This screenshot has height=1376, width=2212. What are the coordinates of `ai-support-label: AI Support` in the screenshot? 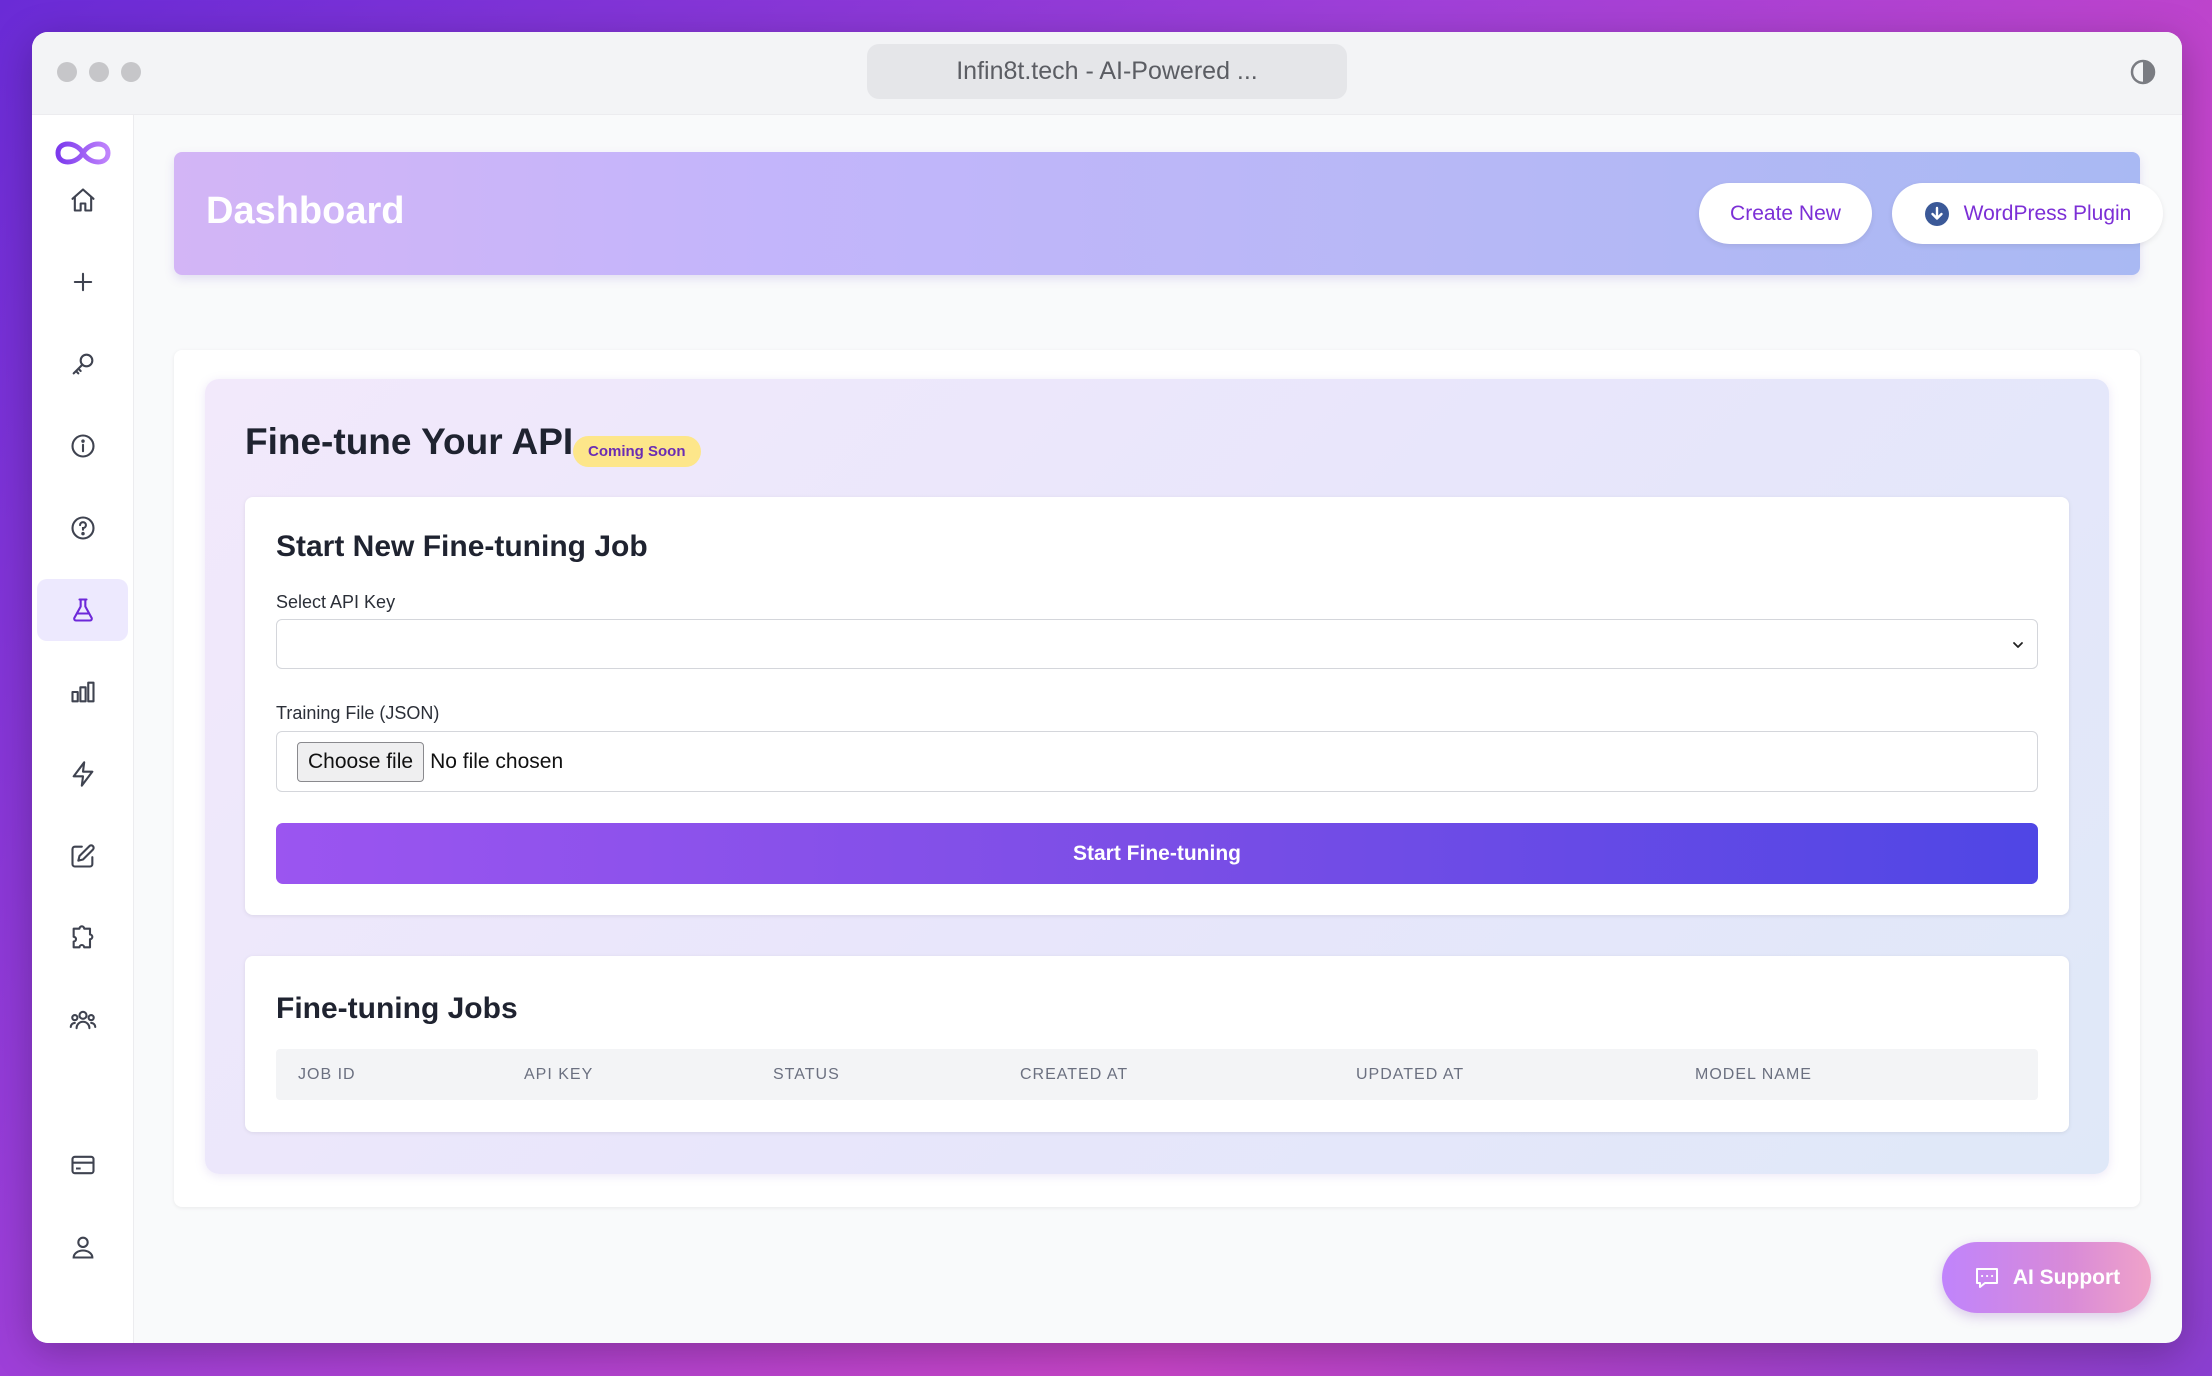 It's located at (2066, 1277).